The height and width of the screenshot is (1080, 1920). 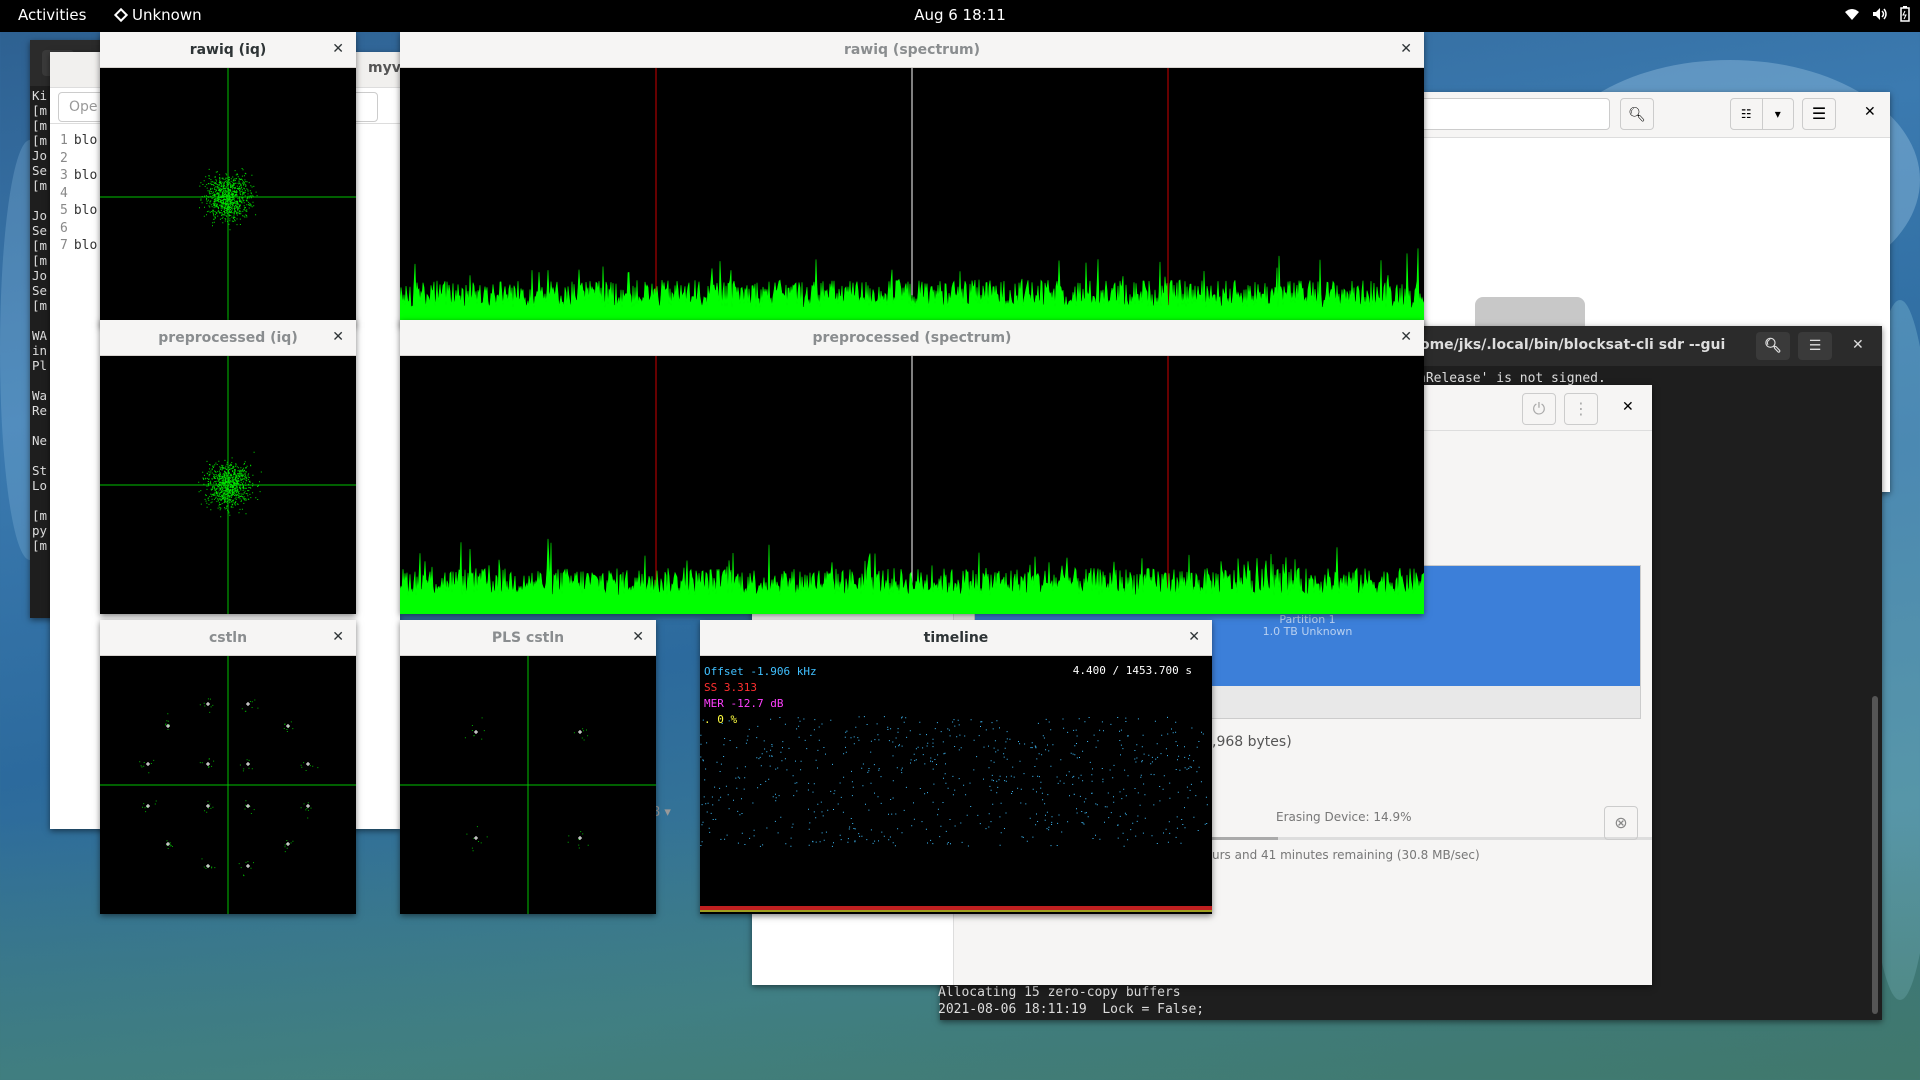 What do you see at coordinates (228, 337) in the screenshot?
I see `window-title: preprocessed (iq)` at bounding box center [228, 337].